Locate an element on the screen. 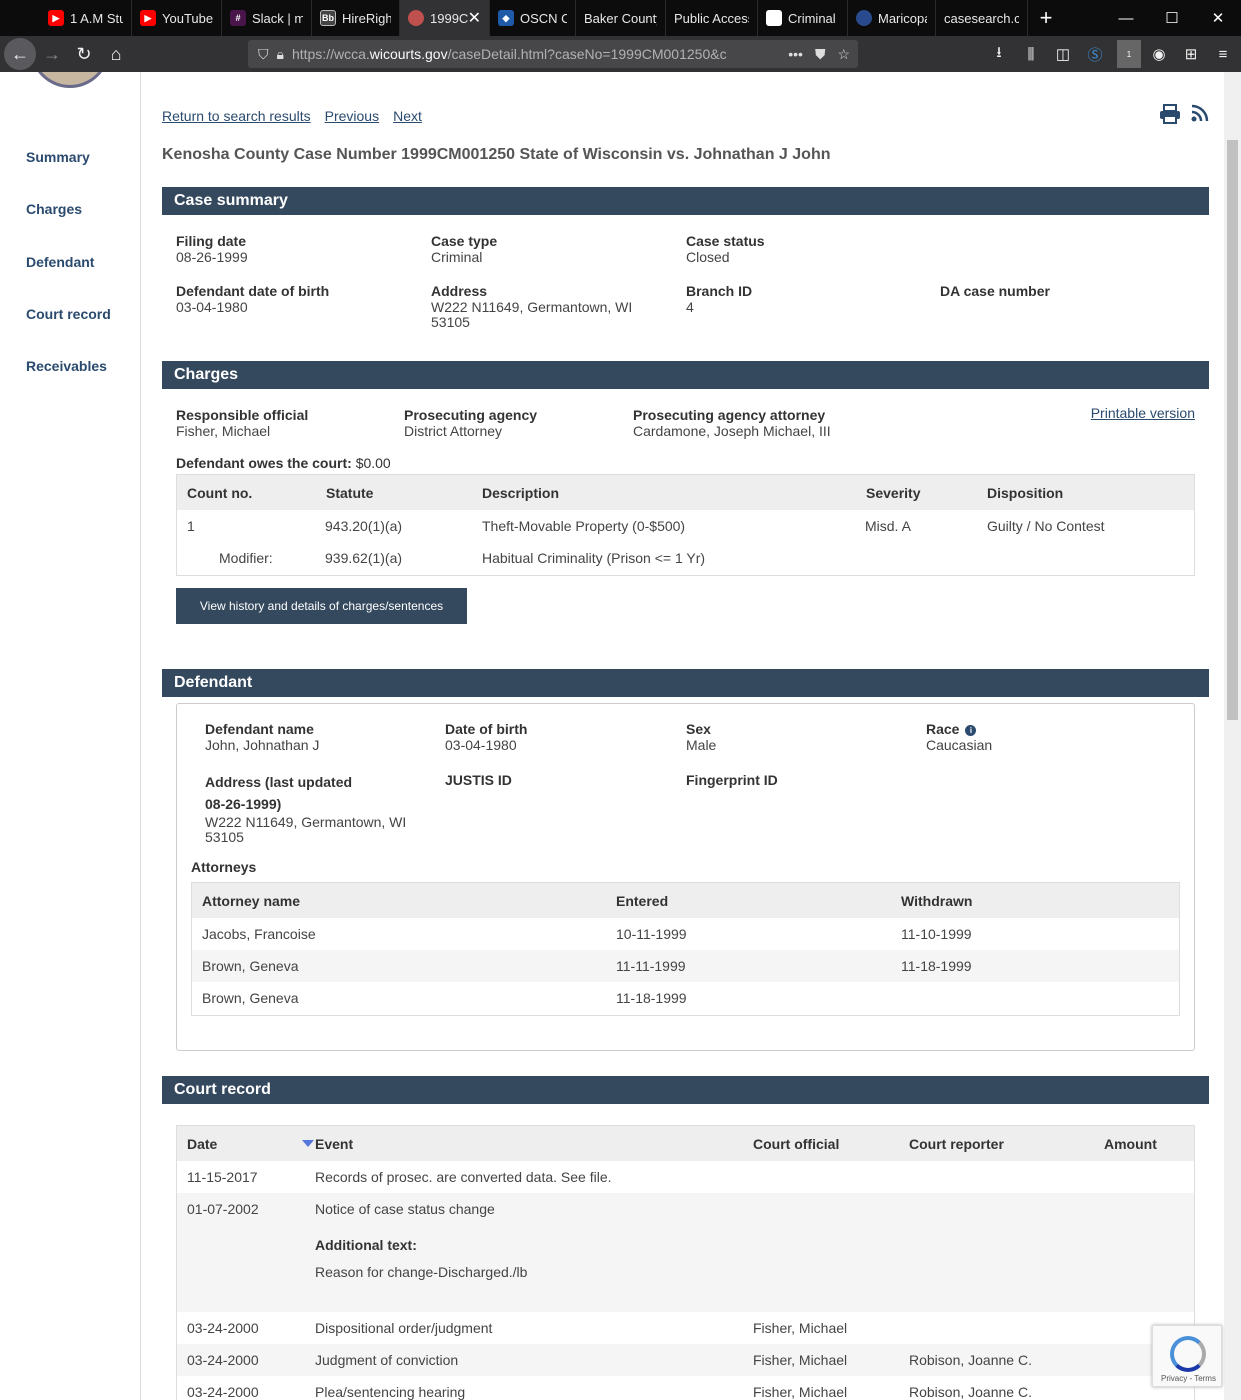 This screenshot has height=1400, width=1241. return-to-results-link: Return to search results is located at coordinates (236, 116).